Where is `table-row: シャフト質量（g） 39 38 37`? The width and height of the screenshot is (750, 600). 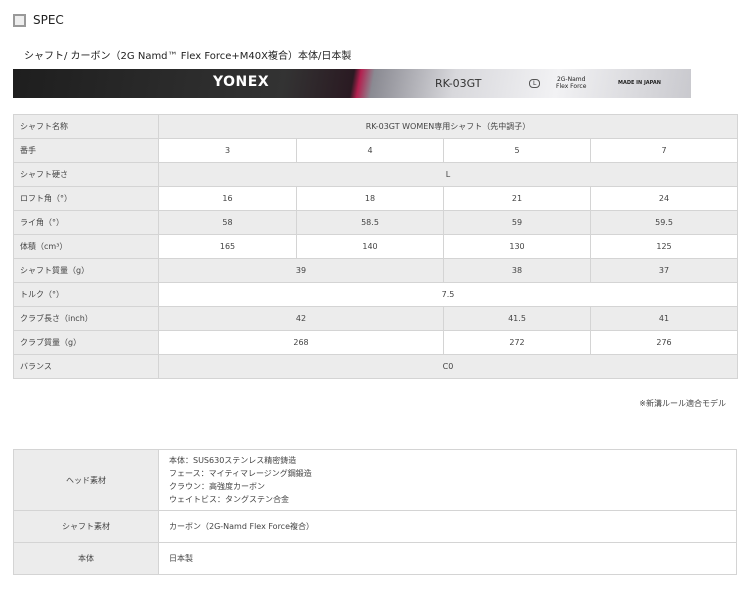
table-row: シャフト質量（g） 39 38 37 is located at coordinates (376, 270).